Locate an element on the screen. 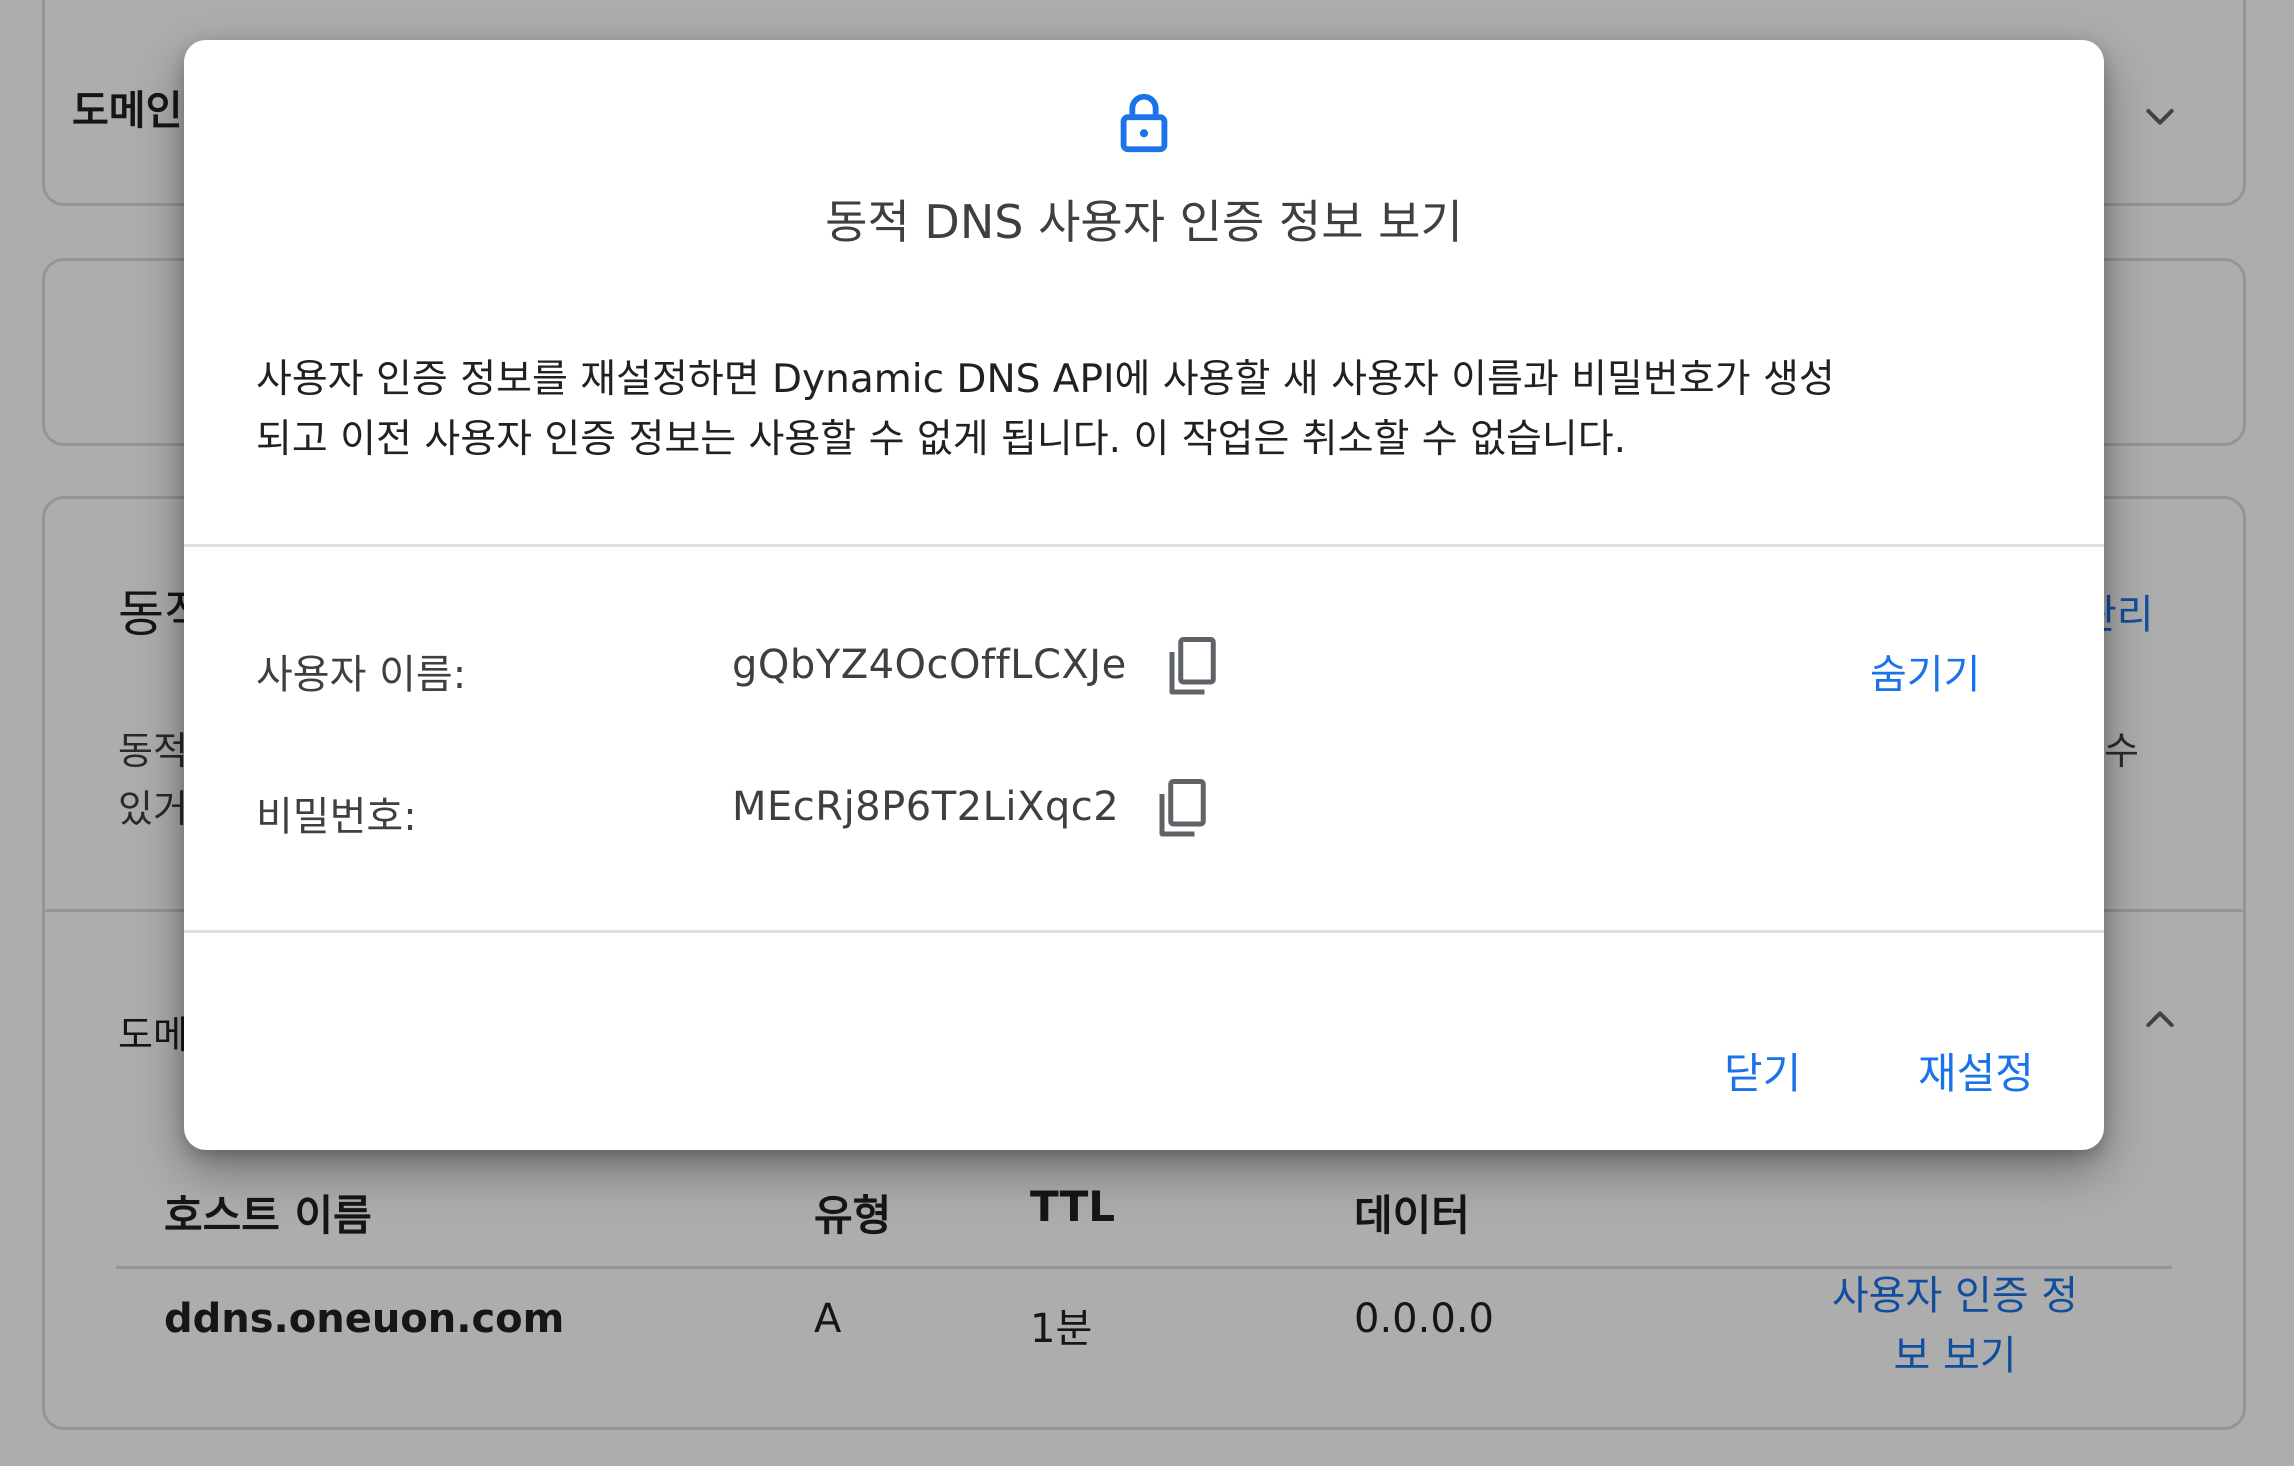  username-value: gQbYZ4OcOffLCXJe is located at coordinates (929, 665).